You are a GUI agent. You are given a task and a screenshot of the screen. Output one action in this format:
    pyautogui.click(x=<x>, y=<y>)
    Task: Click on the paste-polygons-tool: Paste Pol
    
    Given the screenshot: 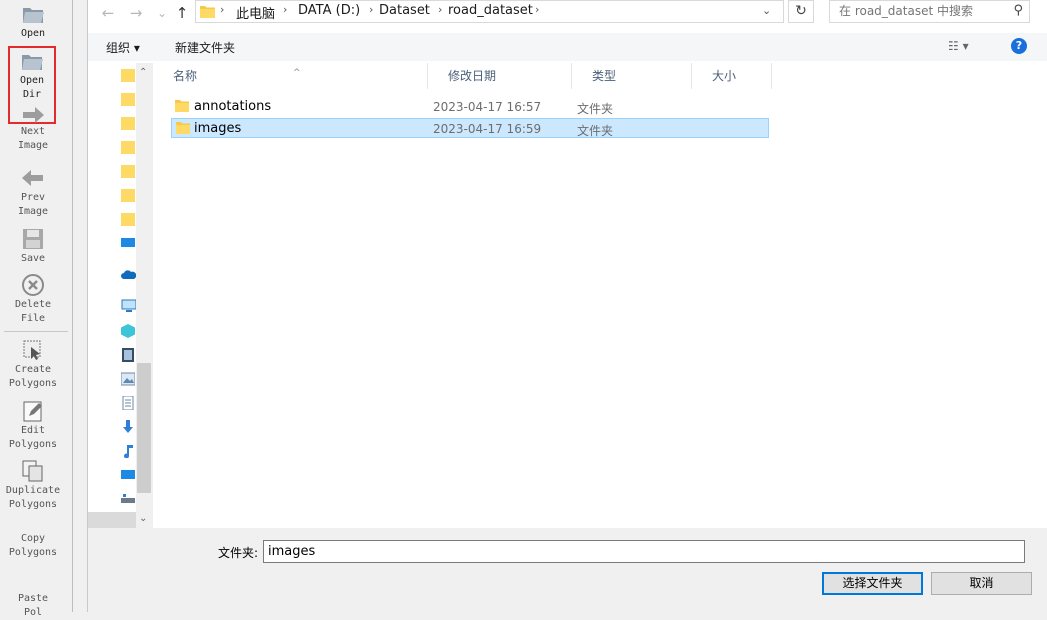 What is the action you would take?
    pyautogui.click(x=33, y=606)
    